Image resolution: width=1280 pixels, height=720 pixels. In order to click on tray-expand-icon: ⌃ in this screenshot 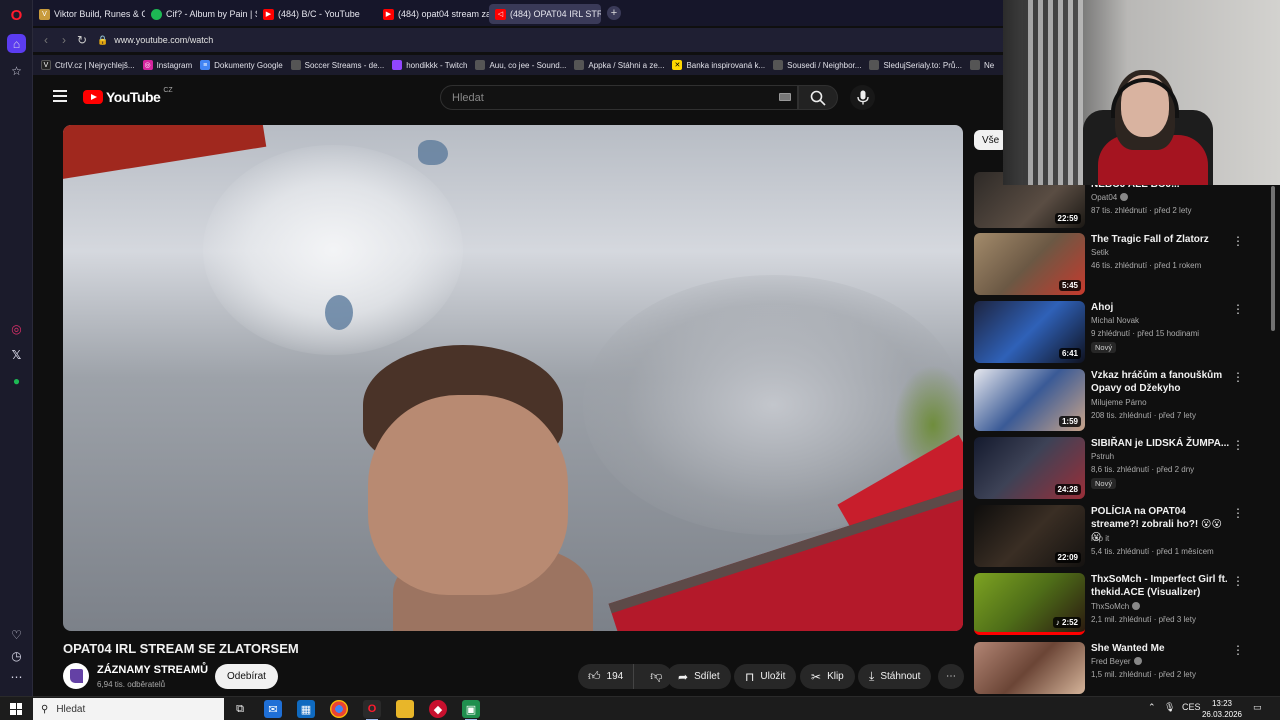, I will do `click(1152, 707)`.